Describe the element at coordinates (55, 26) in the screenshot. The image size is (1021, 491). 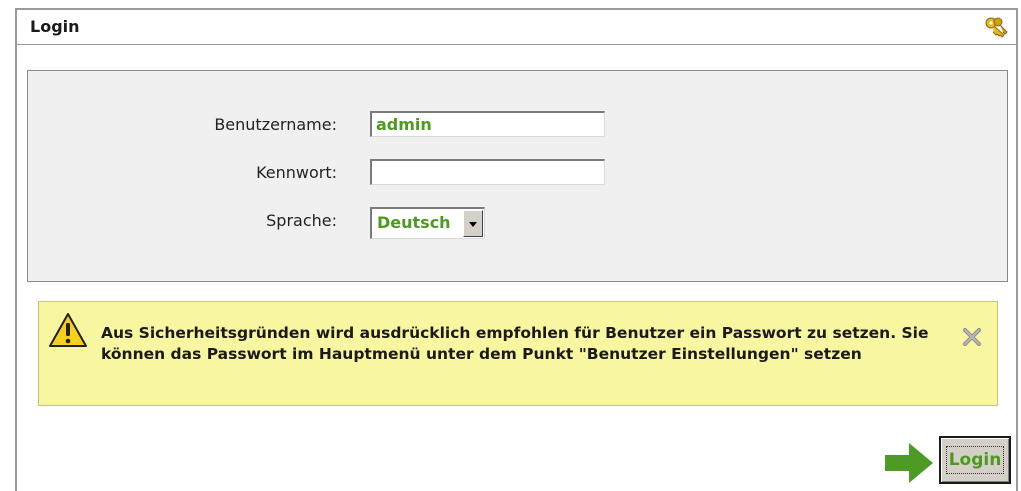
I see `panel-title: Login` at that location.